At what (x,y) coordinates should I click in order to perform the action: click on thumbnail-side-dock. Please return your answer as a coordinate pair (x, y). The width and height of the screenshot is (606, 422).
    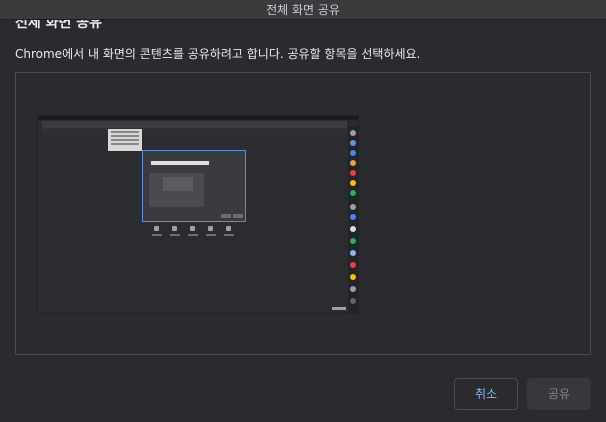
    Looking at the image, I should click on (353, 219).